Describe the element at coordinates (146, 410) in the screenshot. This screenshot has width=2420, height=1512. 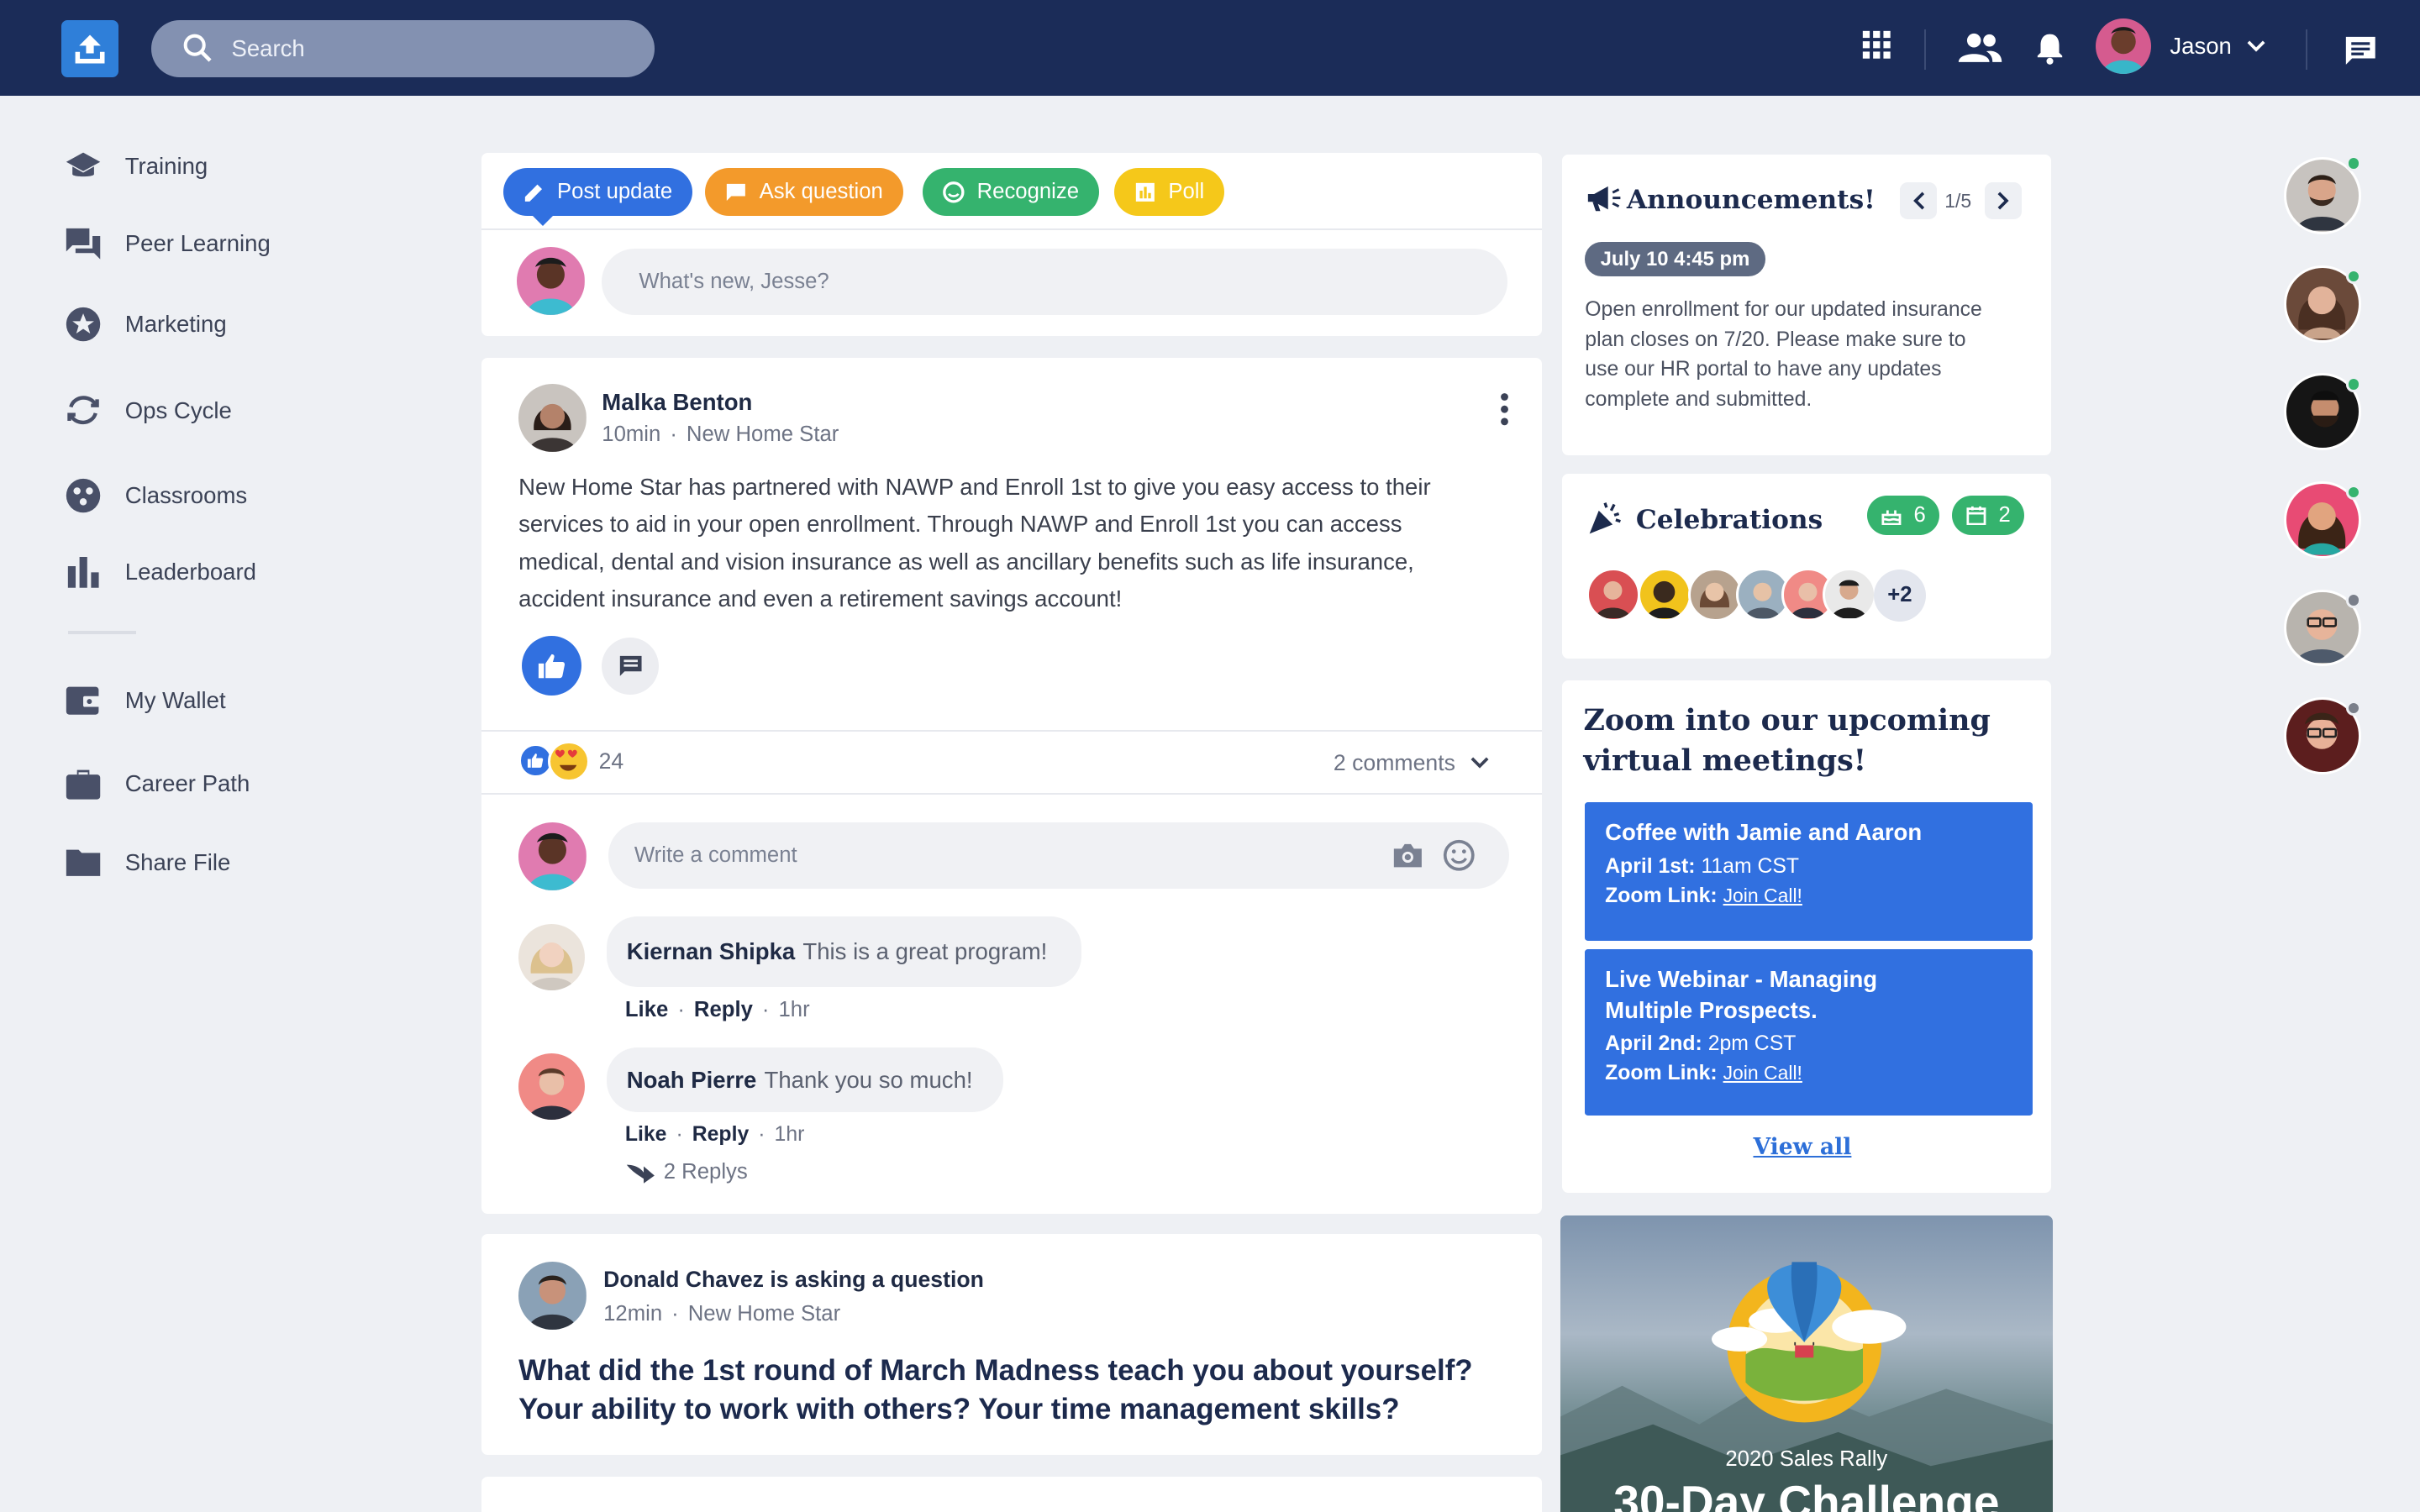
I see `sidebar-item-ops-cycle: Ops Cycle` at that location.